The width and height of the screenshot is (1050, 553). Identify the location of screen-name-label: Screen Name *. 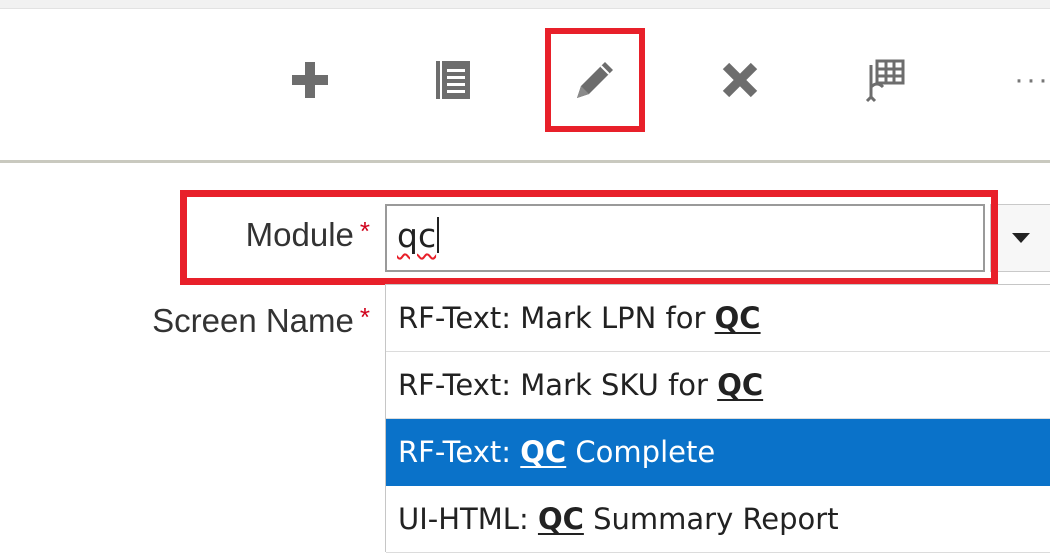
(261, 321).